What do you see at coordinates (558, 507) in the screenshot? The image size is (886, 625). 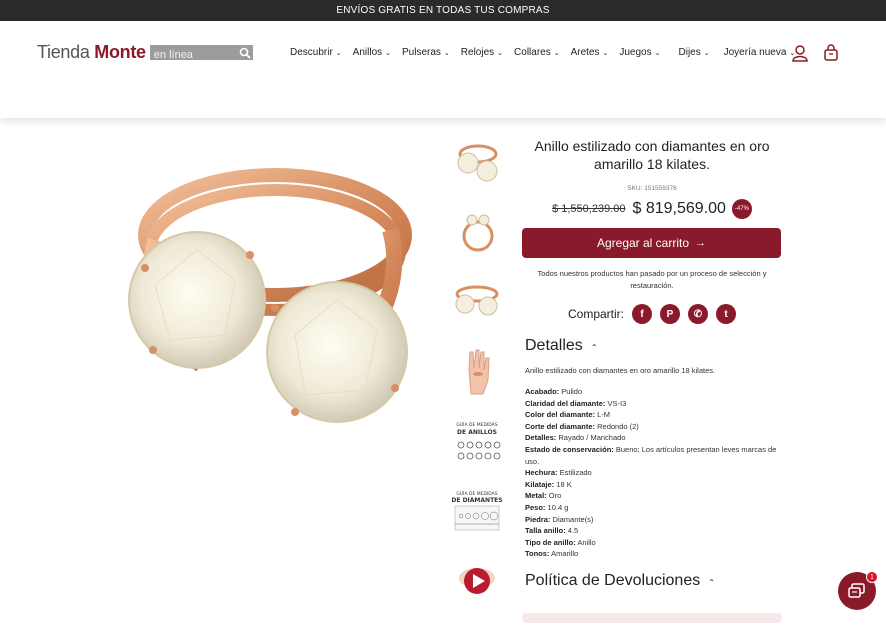 I see `spec-value: 10.4 g` at bounding box center [558, 507].